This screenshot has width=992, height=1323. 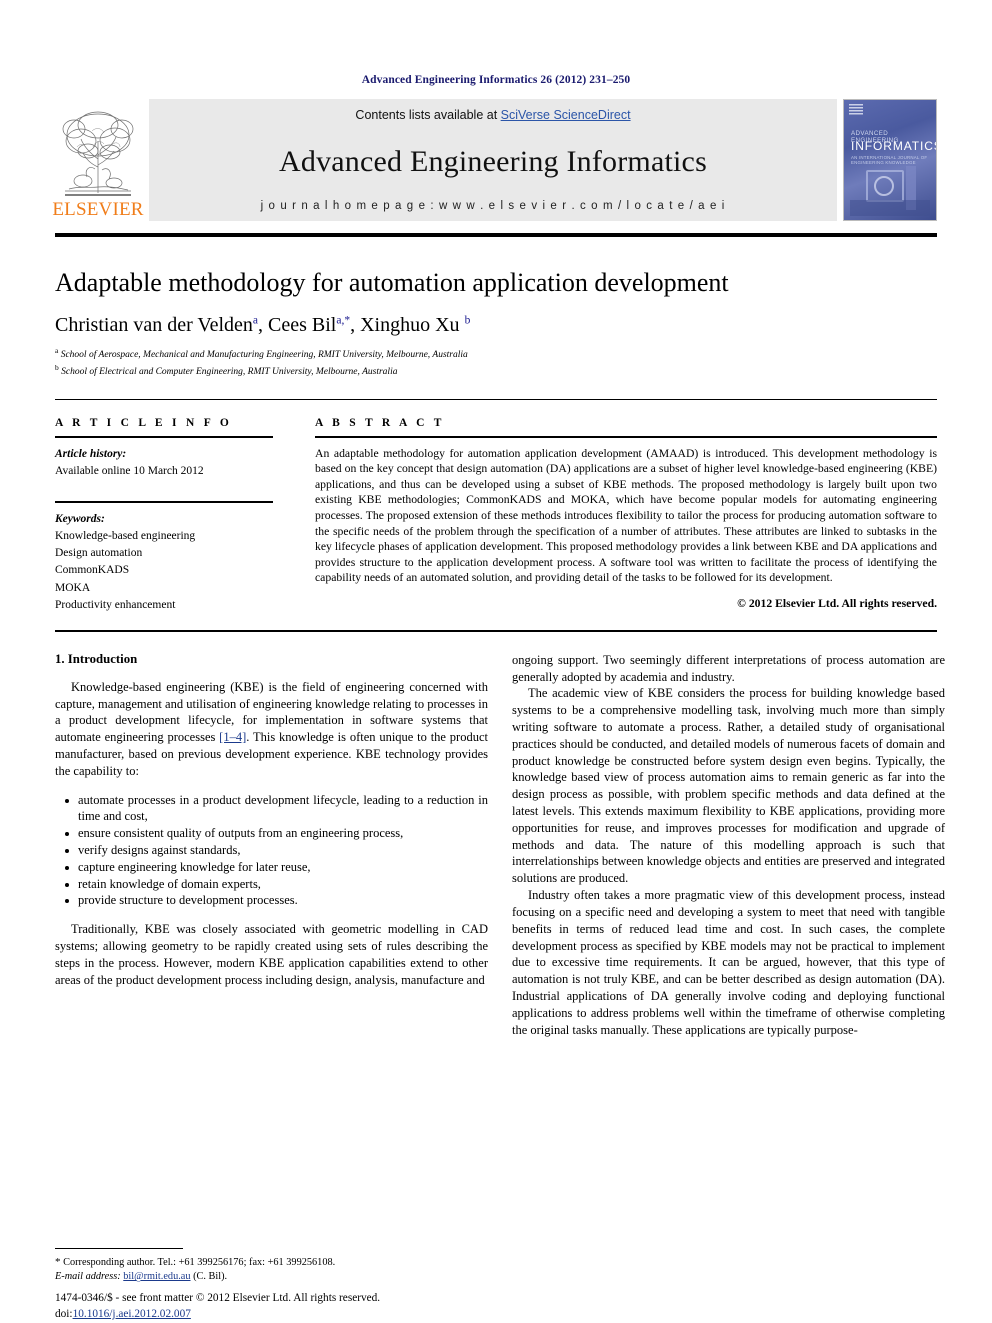 What do you see at coordinates (115, 604) in the screenshot?
I see `keyword-item: Productivity enhancement` at bounding box center [115, 604].